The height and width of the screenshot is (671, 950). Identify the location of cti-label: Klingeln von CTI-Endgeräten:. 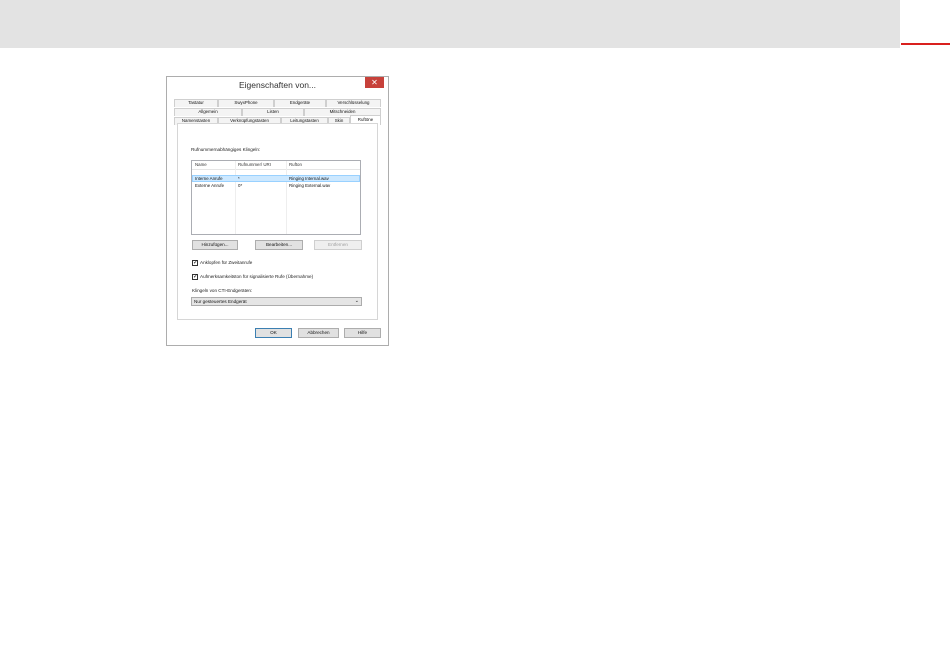
(222, 290).